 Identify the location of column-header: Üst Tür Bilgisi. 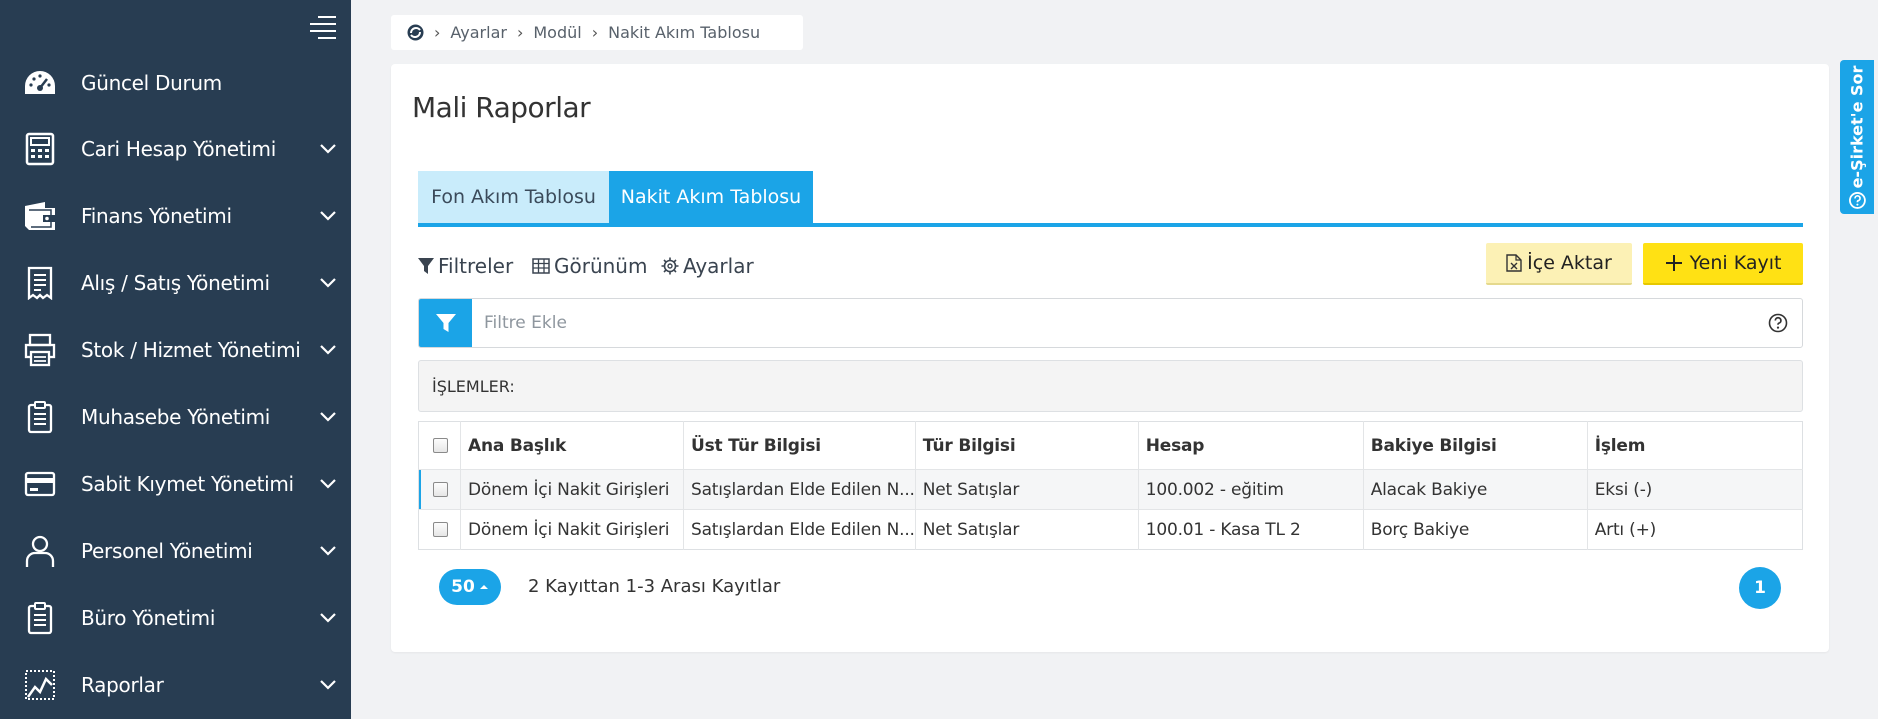
(799, 445).